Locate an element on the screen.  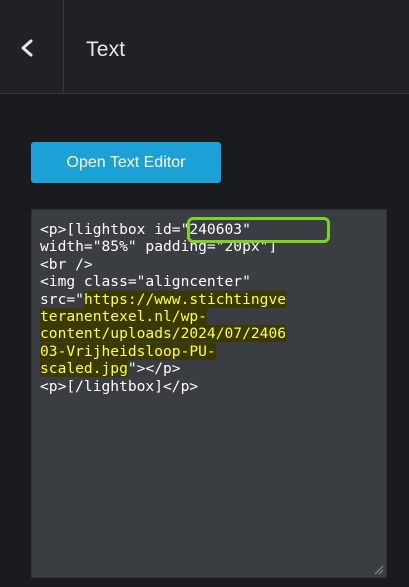
url-highlight: teranentexel.nl/wp- is located at coordinates (123, 317).